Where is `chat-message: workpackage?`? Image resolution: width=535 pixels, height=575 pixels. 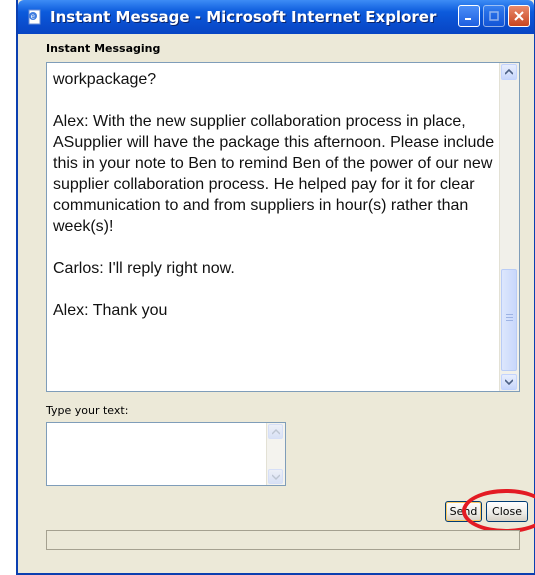
chat-message: workpackage? is located at coordinates (105, 79).